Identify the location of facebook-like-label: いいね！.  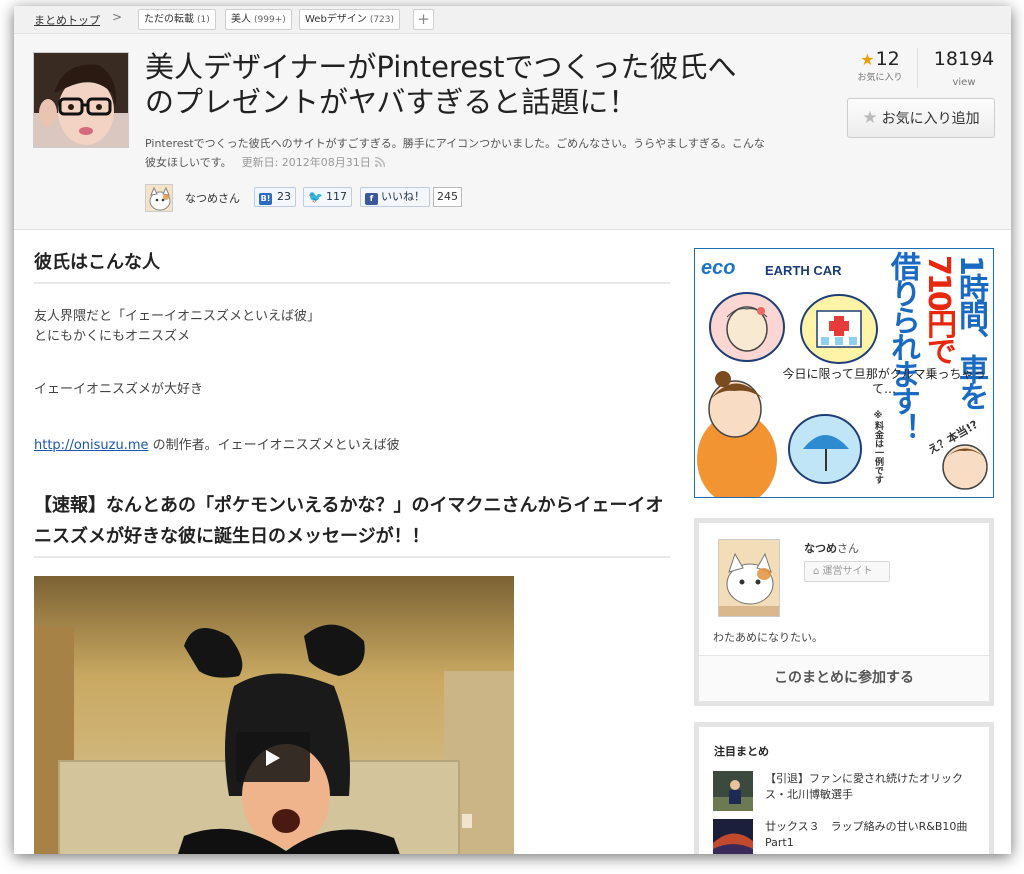
(403, 196).